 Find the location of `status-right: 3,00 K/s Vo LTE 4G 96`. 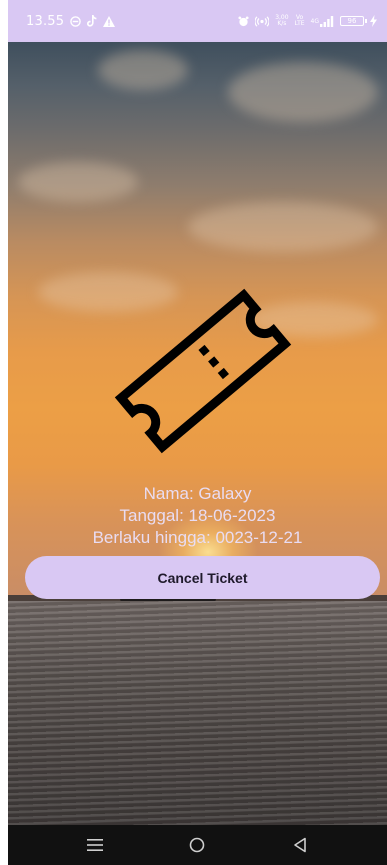

status-right: 3,00 K/s Vo LTE 4G 96 is located at coordinates (307, 21).